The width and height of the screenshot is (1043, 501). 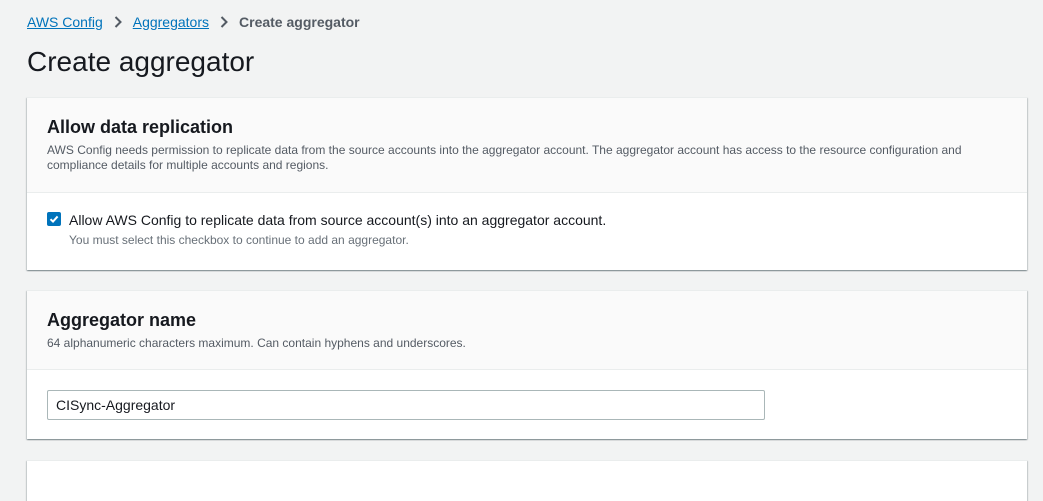 I want to click on breadcrumb-link-aws-config: AWS Config, so click(x=65, y=22).